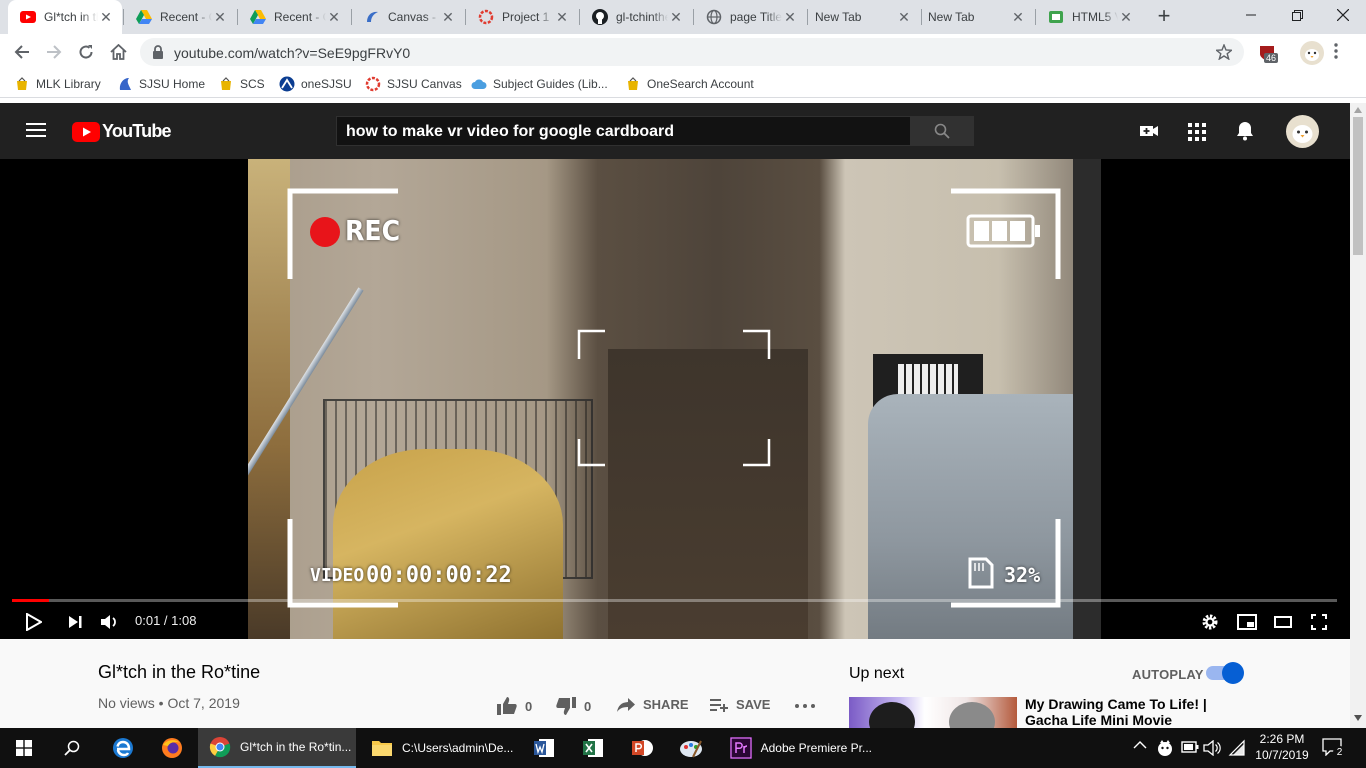 The width and height of the screenshot is (1366, 768). Describe the element at coordinates (1245, 131) in the screenshot. I see `notifications-bell-icon` at that location.